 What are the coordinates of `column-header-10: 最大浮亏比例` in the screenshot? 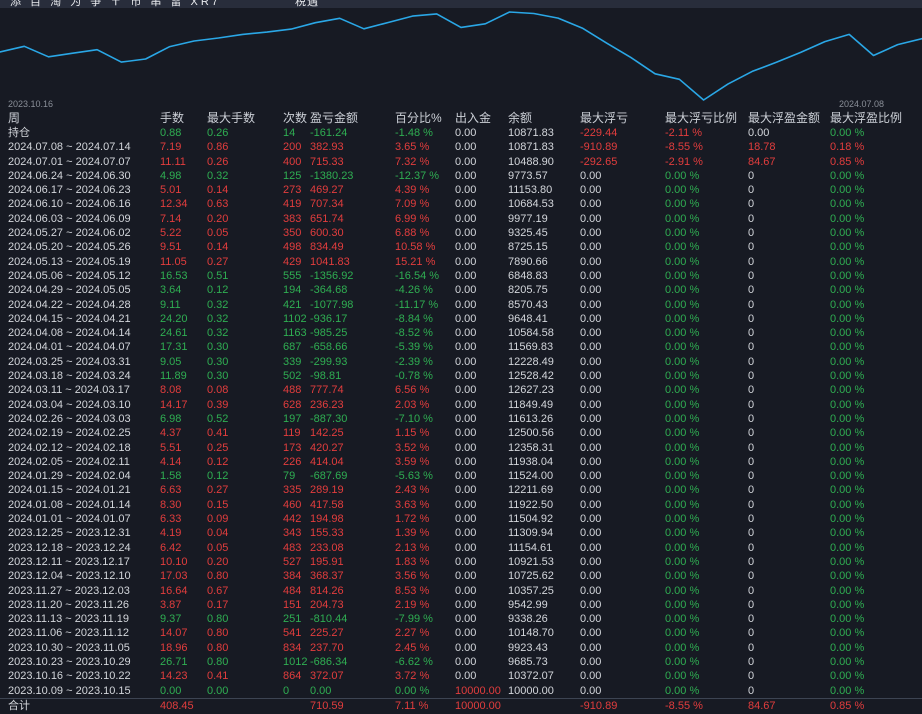 It's located at (706, 118).